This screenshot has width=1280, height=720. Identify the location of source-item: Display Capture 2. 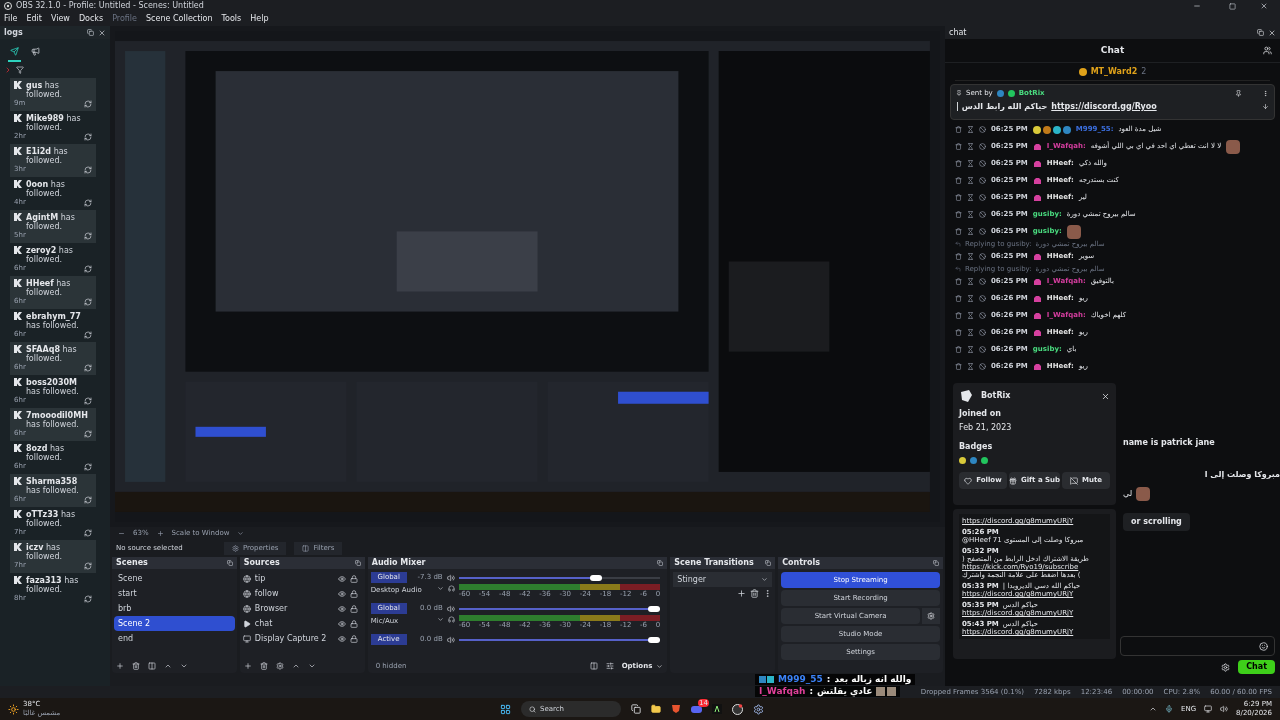
(294, 638).